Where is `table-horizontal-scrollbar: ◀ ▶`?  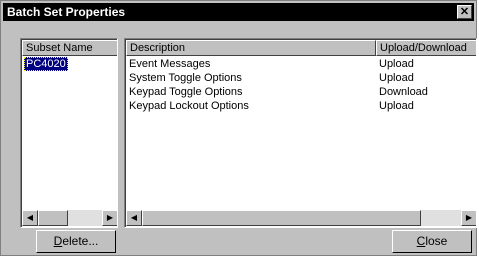
table-horizontal-scrollbar: ◀ ▶ is located at coordinates (301, 218).